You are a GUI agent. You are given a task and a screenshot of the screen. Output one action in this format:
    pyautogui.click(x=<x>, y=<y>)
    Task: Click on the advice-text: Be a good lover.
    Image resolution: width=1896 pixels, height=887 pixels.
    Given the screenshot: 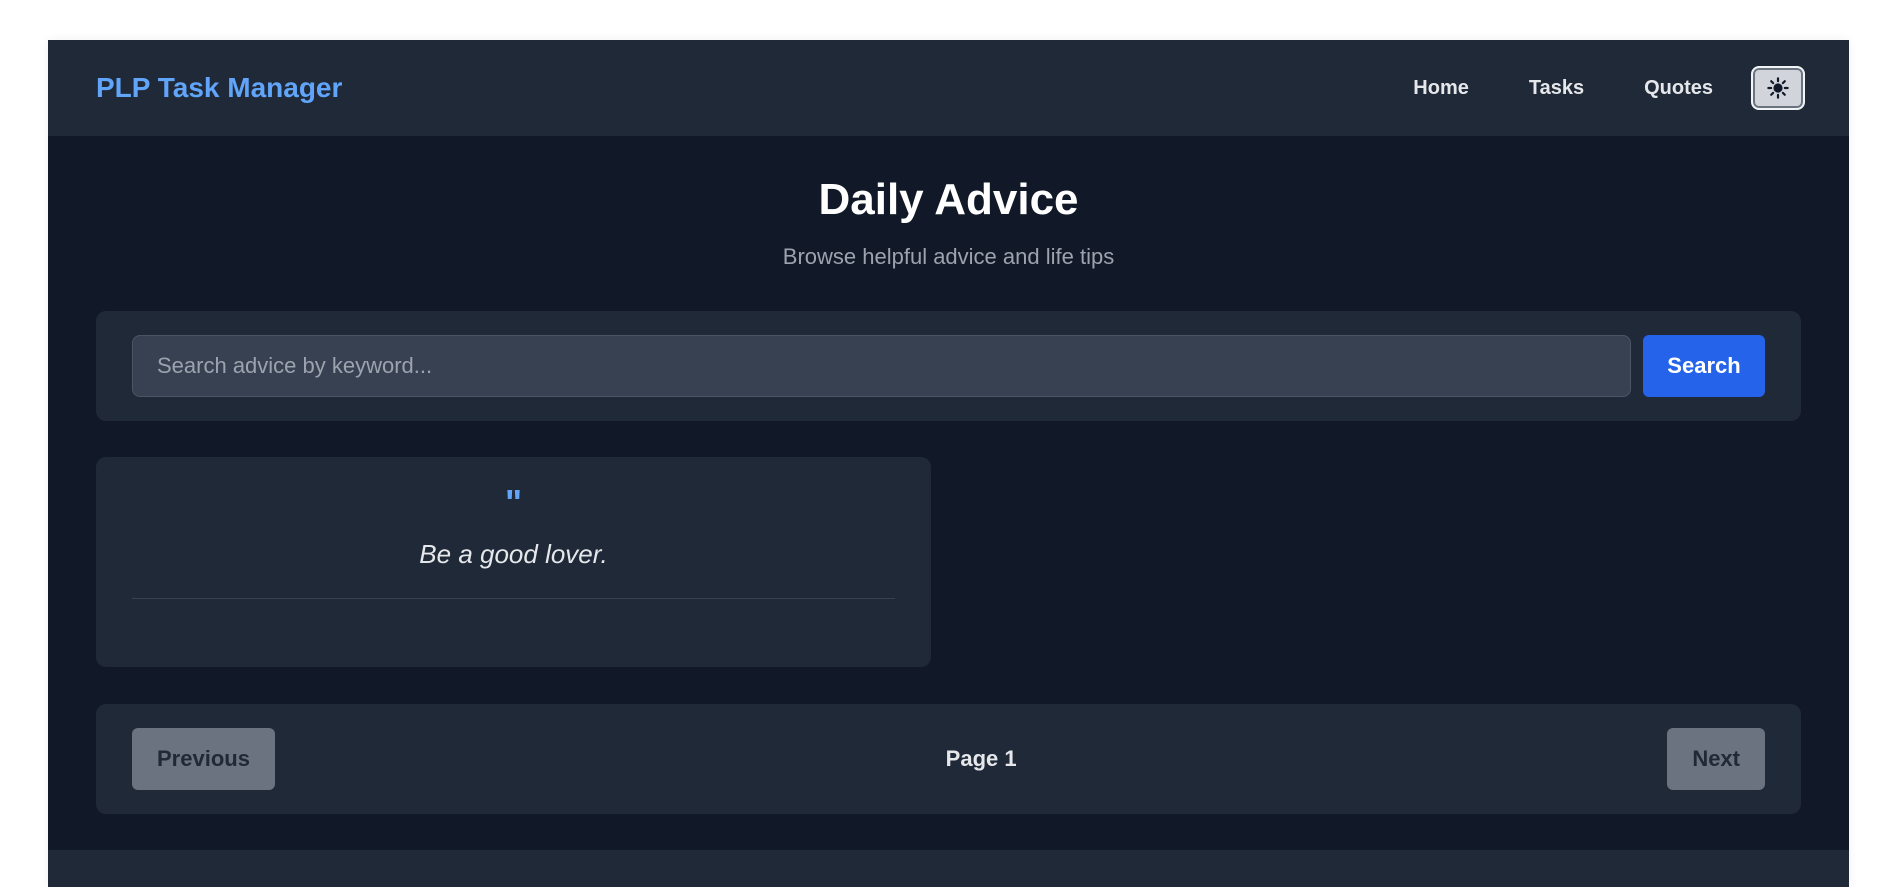 What is the action you would take?
    pyautogui.click(x=513, y=554)
    